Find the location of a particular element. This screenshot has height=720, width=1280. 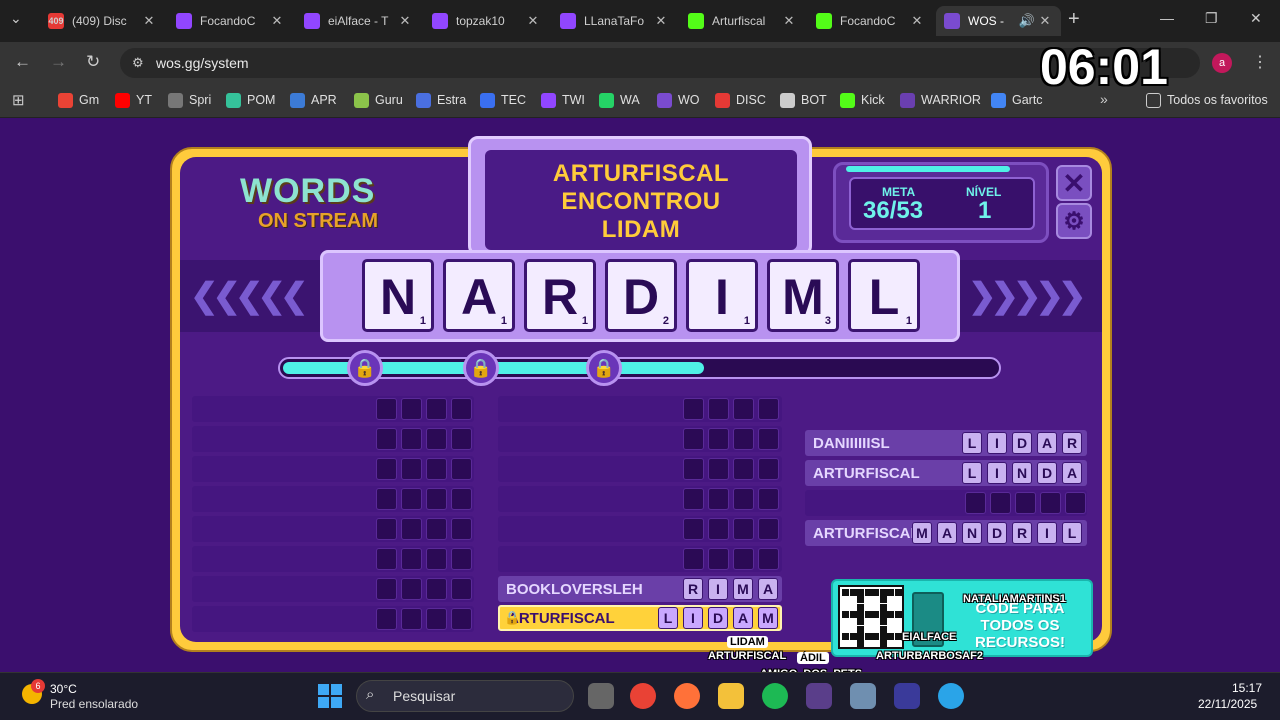

speaker-icon: 🔊 is located at coordinates (1027, 21).